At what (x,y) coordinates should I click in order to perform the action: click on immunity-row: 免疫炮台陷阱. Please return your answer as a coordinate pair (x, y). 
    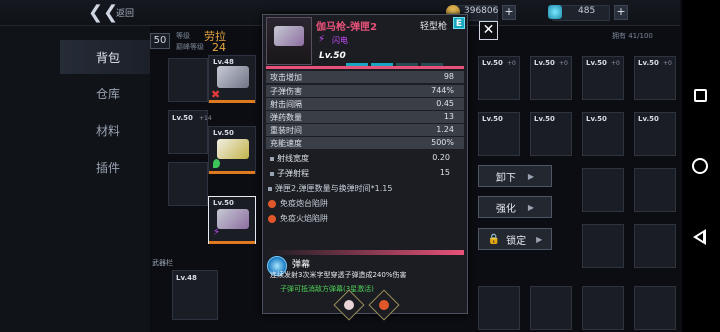
    Looking at the image, I should click on (298, 203).